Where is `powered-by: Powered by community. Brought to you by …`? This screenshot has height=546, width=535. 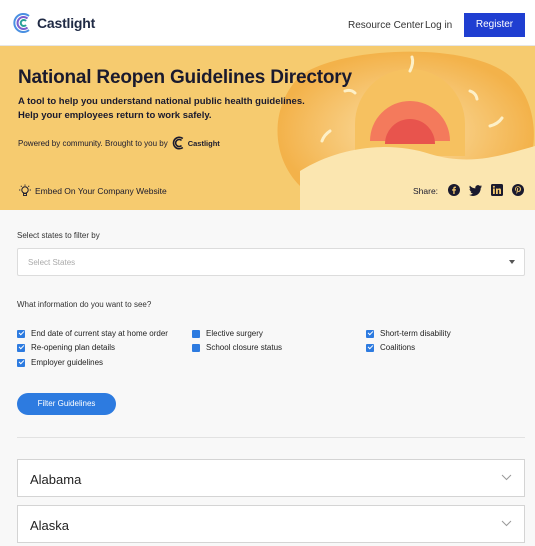
powered-by: Powered by community. Brought to you by … is located at coordinates (119, 143).